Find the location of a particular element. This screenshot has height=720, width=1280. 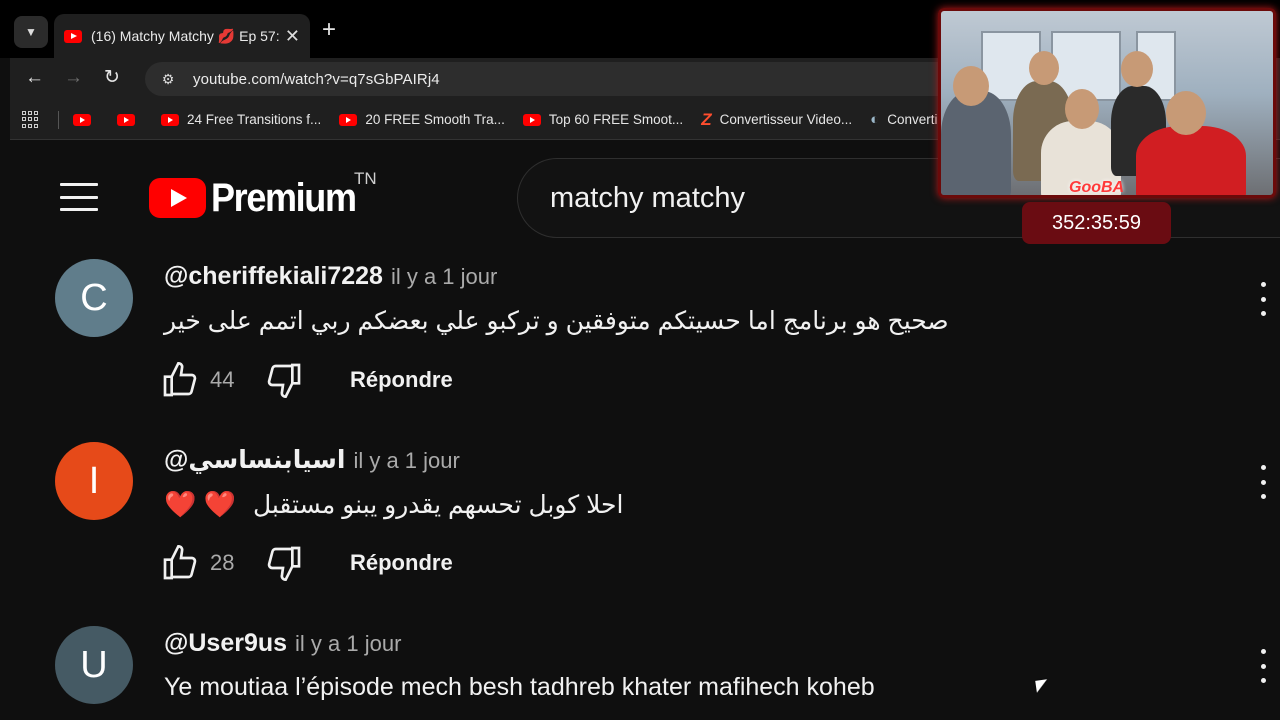

z-logo-icon: Z is located at coordinates (706, 119).